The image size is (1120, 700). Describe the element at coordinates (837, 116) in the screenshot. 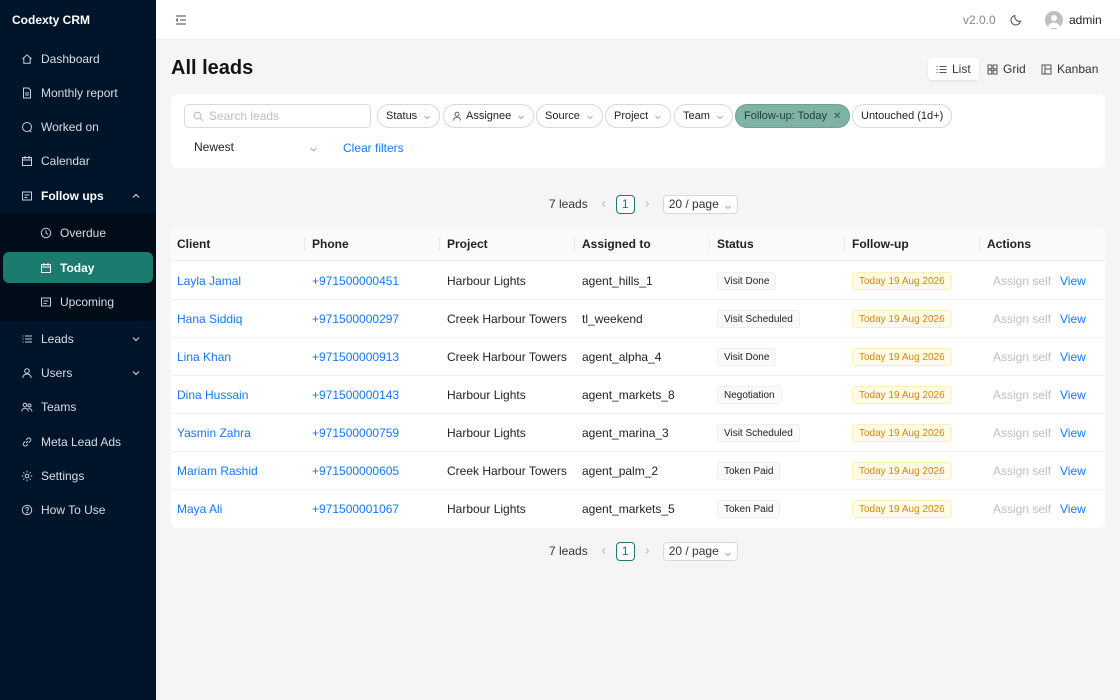

I see `close-icon: ✕` at that location.